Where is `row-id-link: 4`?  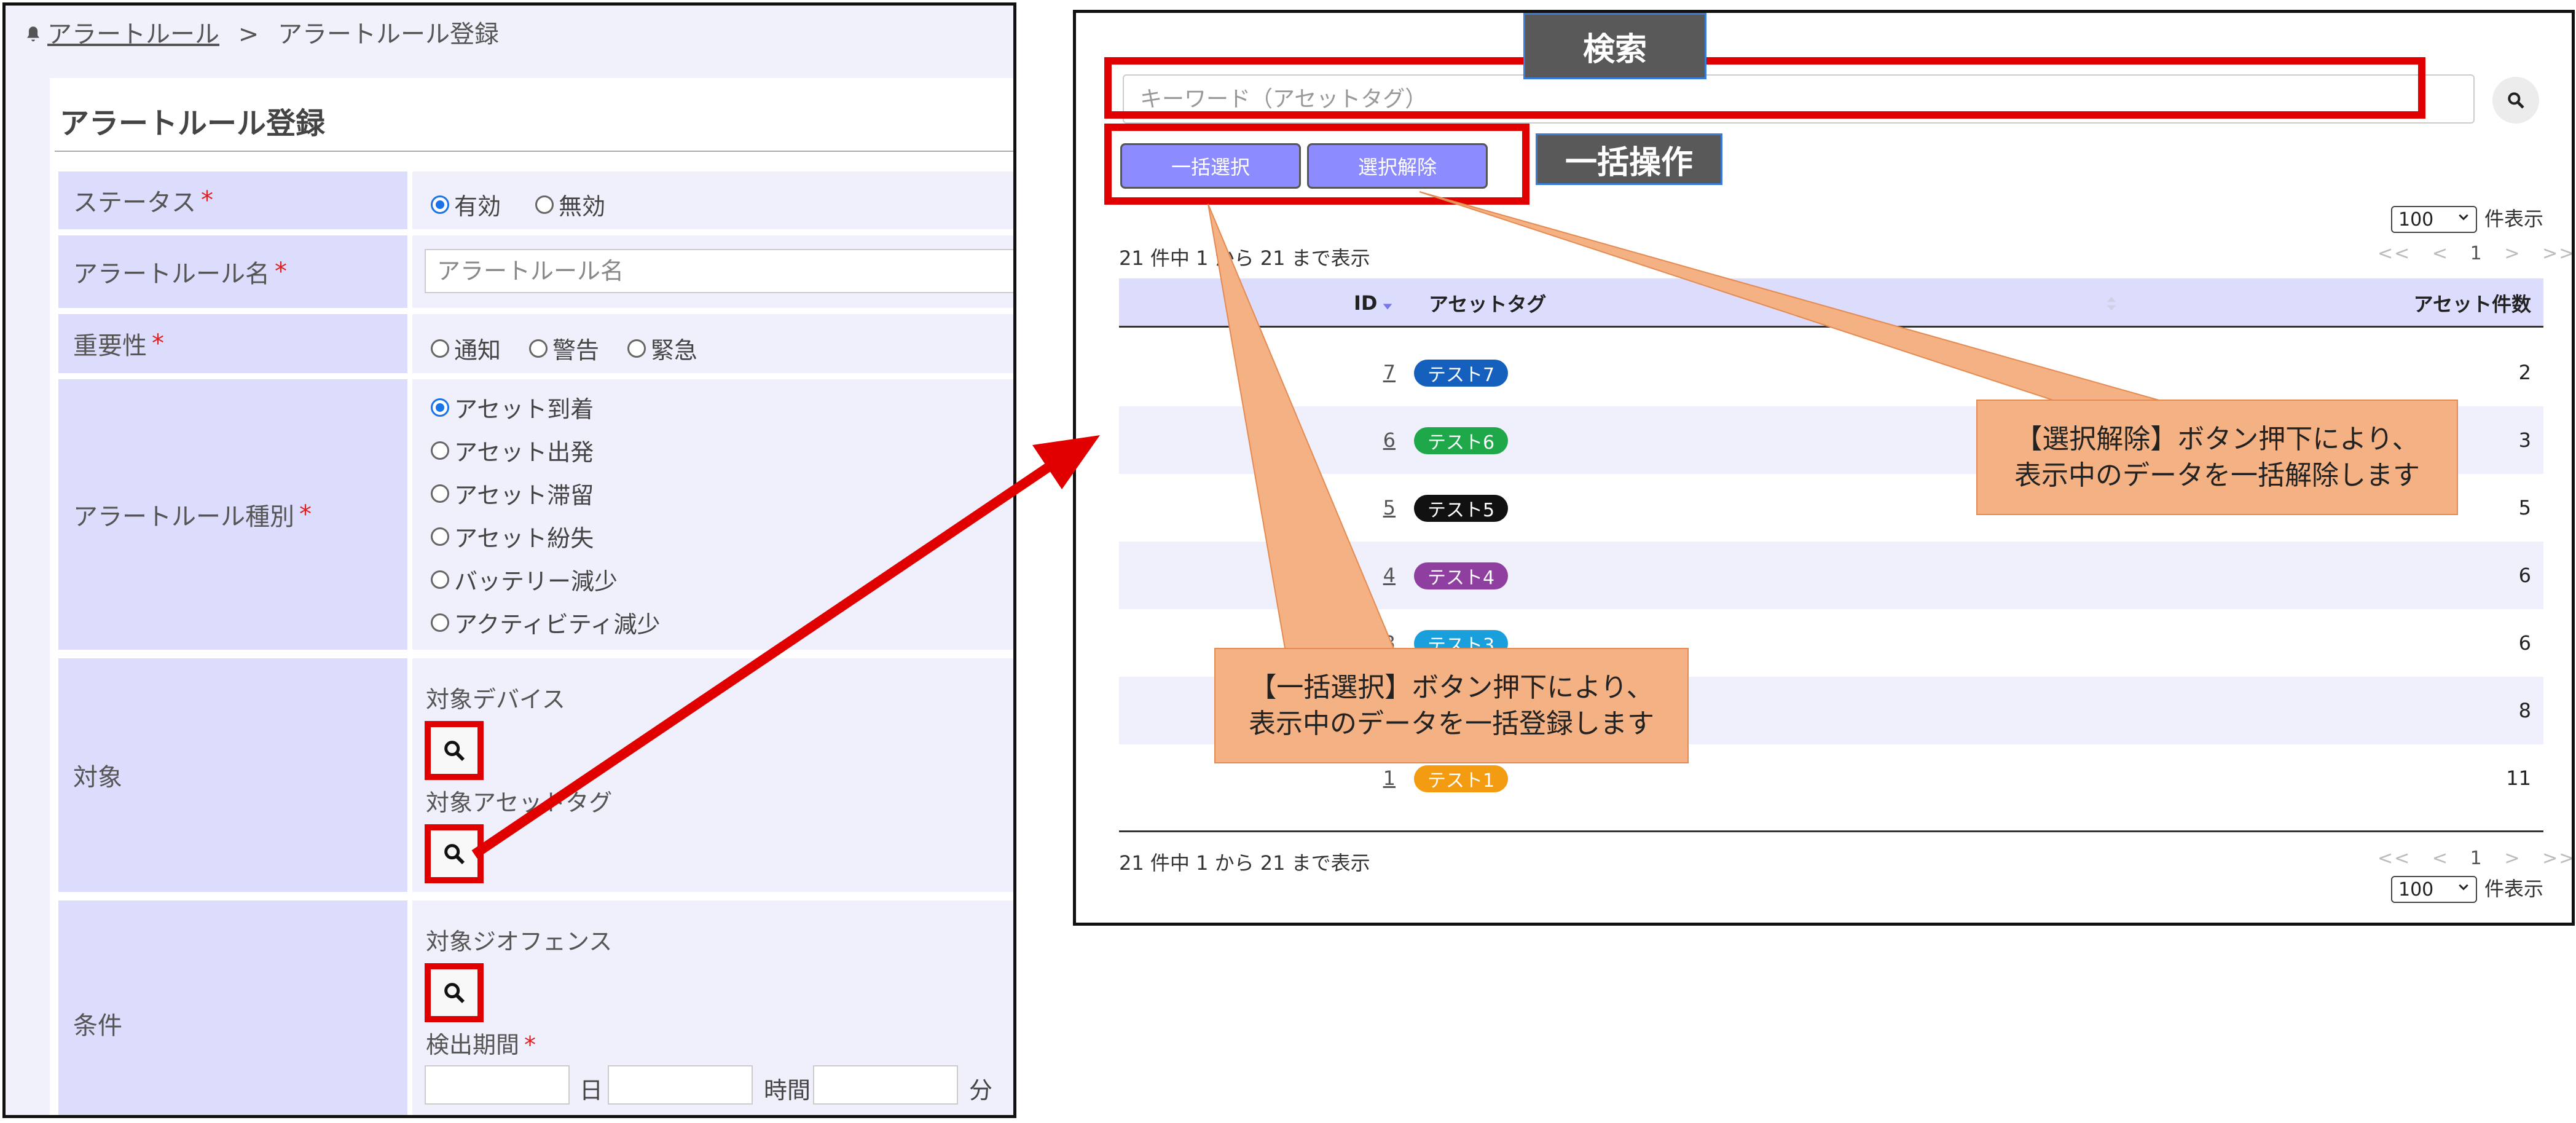 row-id-link: 4 is located at coordinates (1377, 575).